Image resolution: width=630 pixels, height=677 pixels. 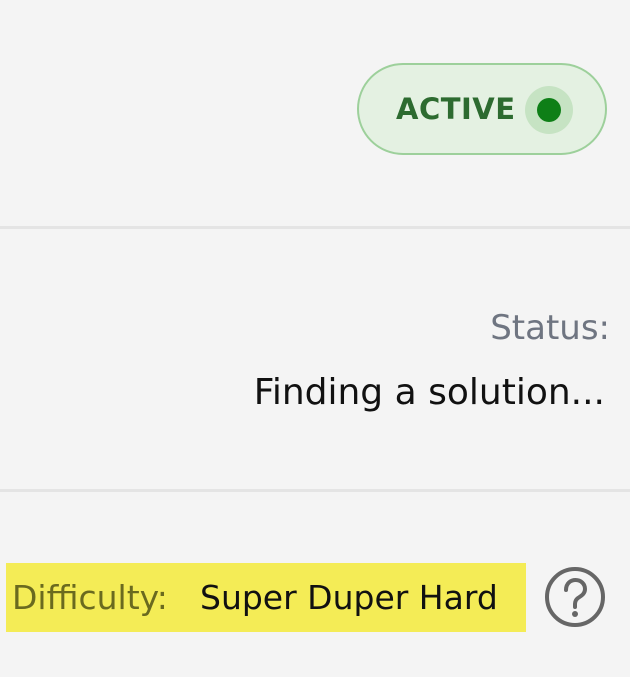 I want to click on active-indicator-icon, so click(x=549, y=110).